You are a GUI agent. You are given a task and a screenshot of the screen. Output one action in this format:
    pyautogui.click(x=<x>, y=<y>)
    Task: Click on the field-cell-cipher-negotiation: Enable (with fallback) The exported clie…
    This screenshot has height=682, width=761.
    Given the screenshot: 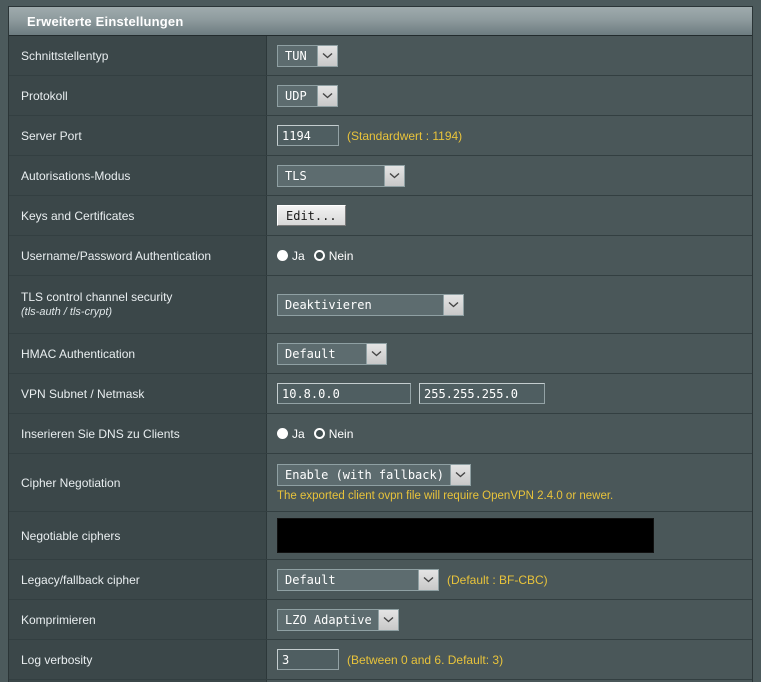 What is the action you would take?
    pyautogui.click(x=509, y=482)
    